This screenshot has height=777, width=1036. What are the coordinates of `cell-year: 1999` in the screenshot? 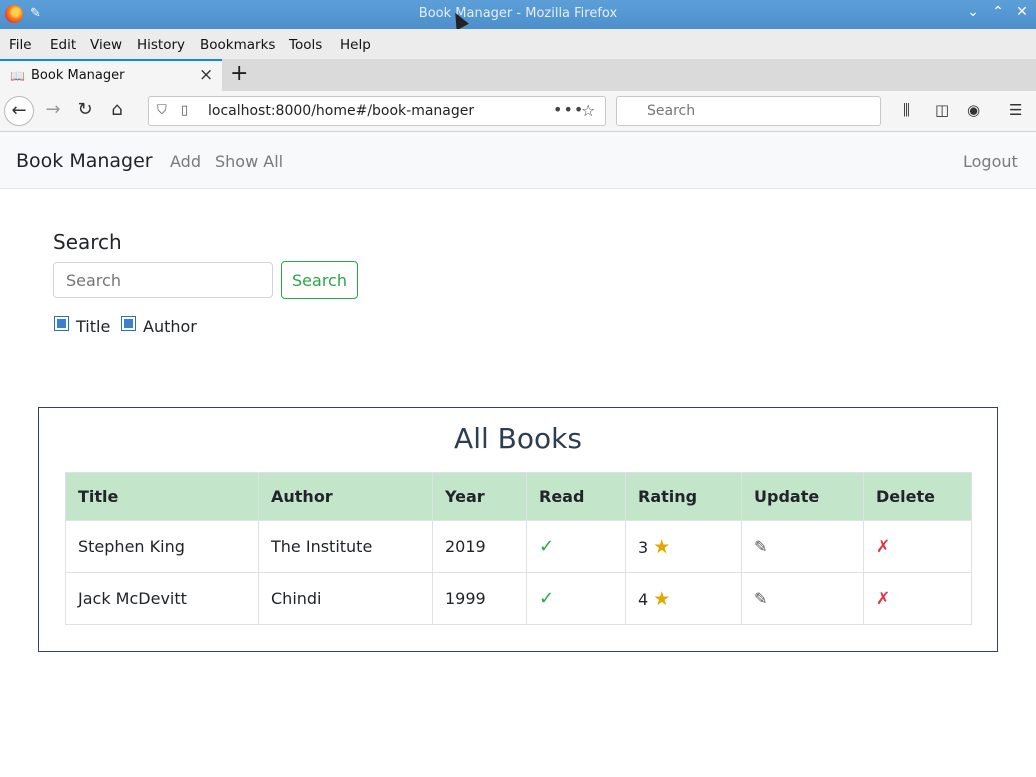 It's located at (479, 598).